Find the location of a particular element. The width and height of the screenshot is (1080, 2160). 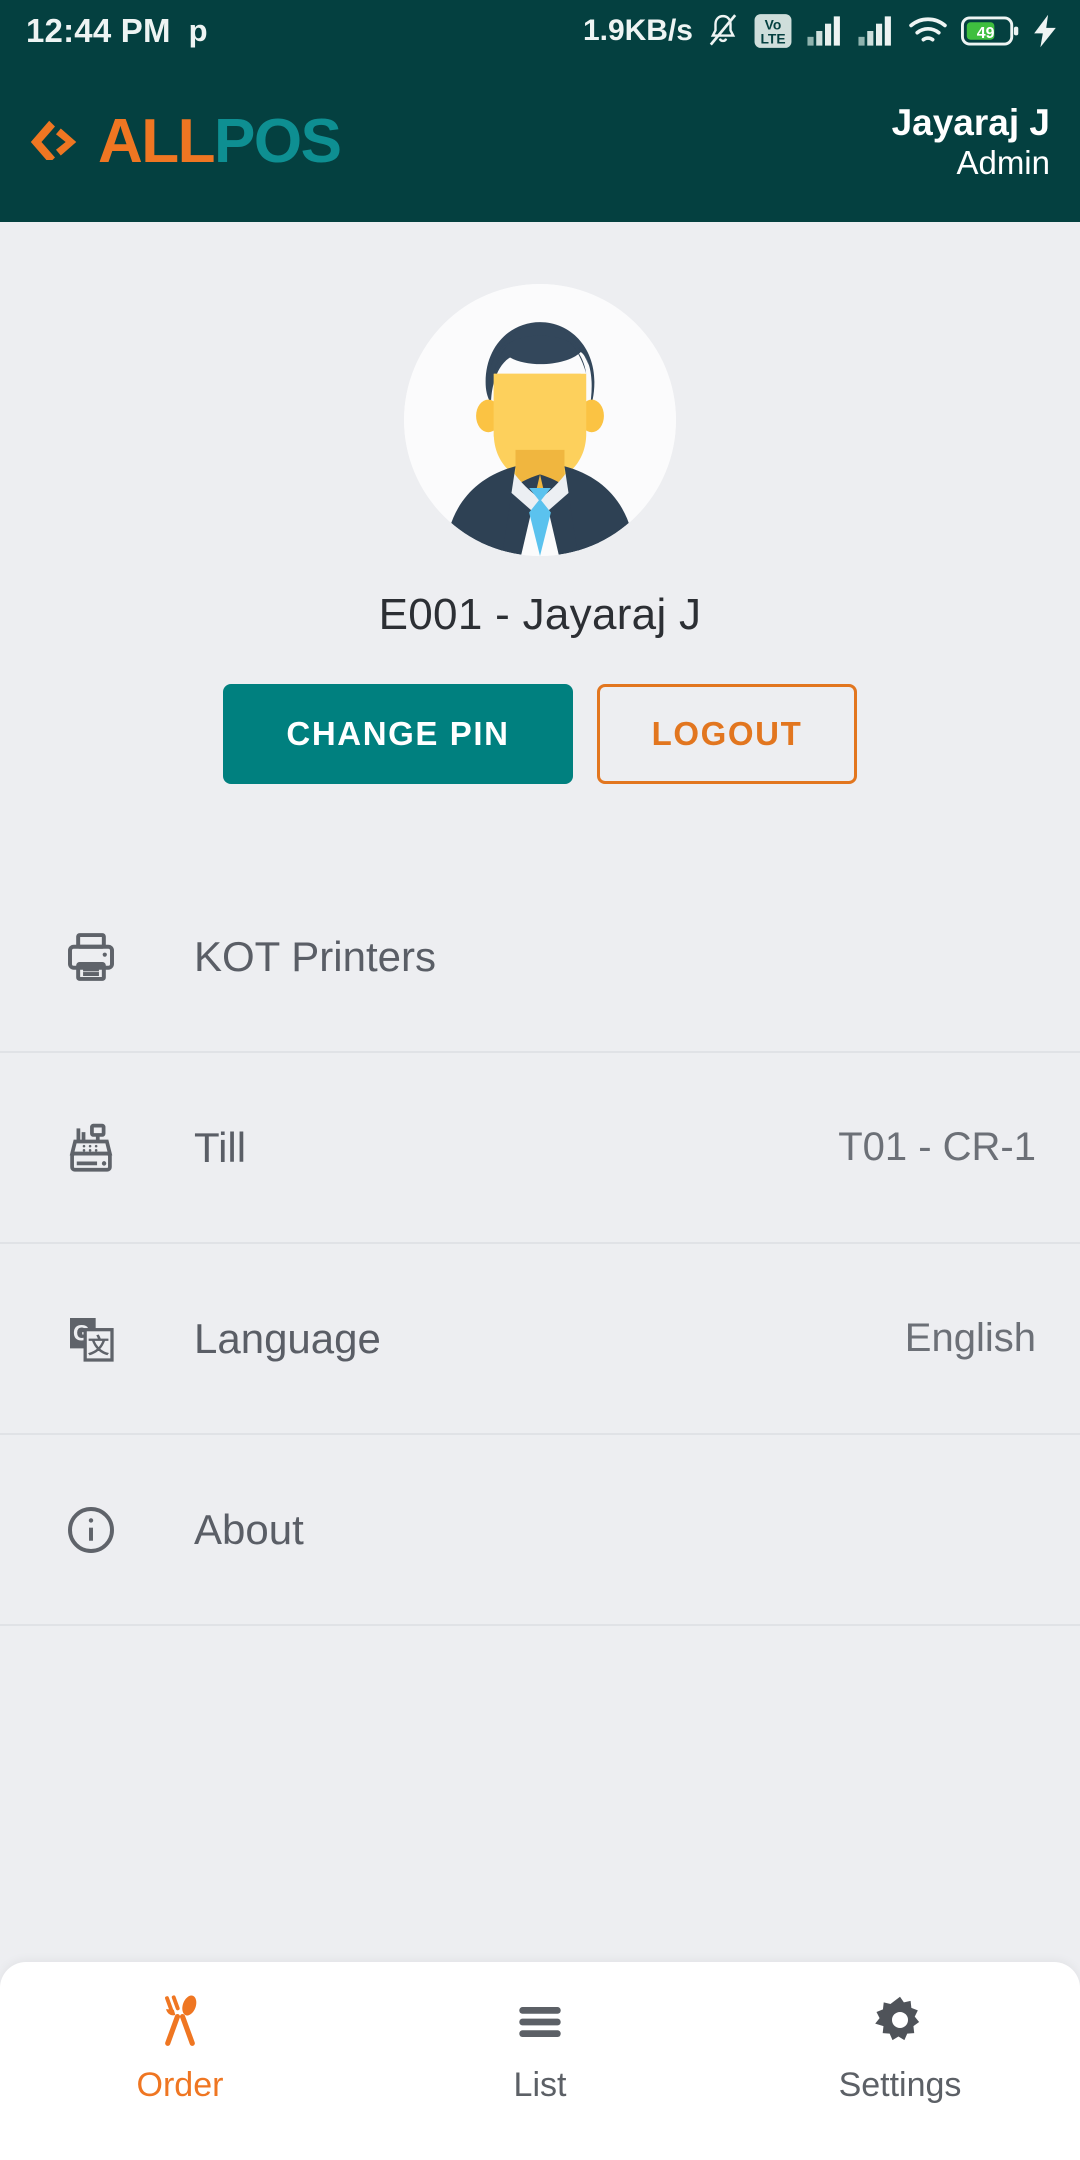

battery-icon: 49 is located at coordinates (990, 31).